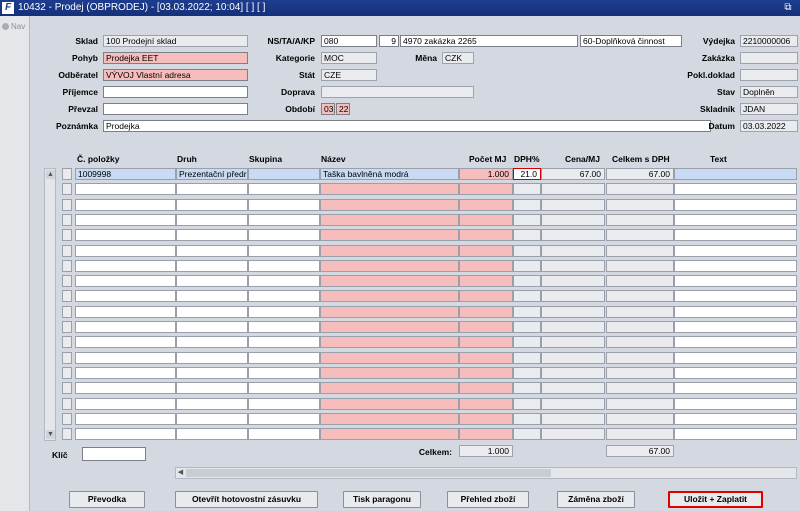 The image size is (800, 511). Describe the element at coordinates (349, 41) in the screenshot. I see `field-ns: 080` at that location.